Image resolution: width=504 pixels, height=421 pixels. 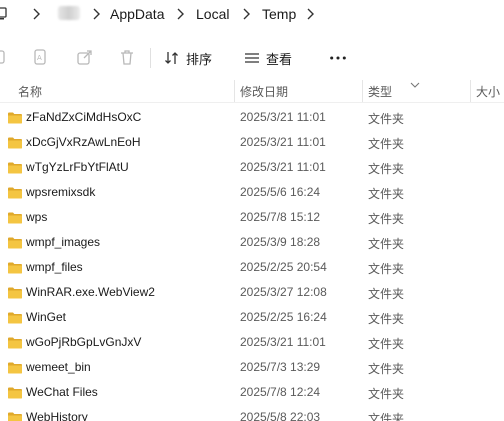 I want to click on column-header-type: 类型, so click(x=380, y=91).